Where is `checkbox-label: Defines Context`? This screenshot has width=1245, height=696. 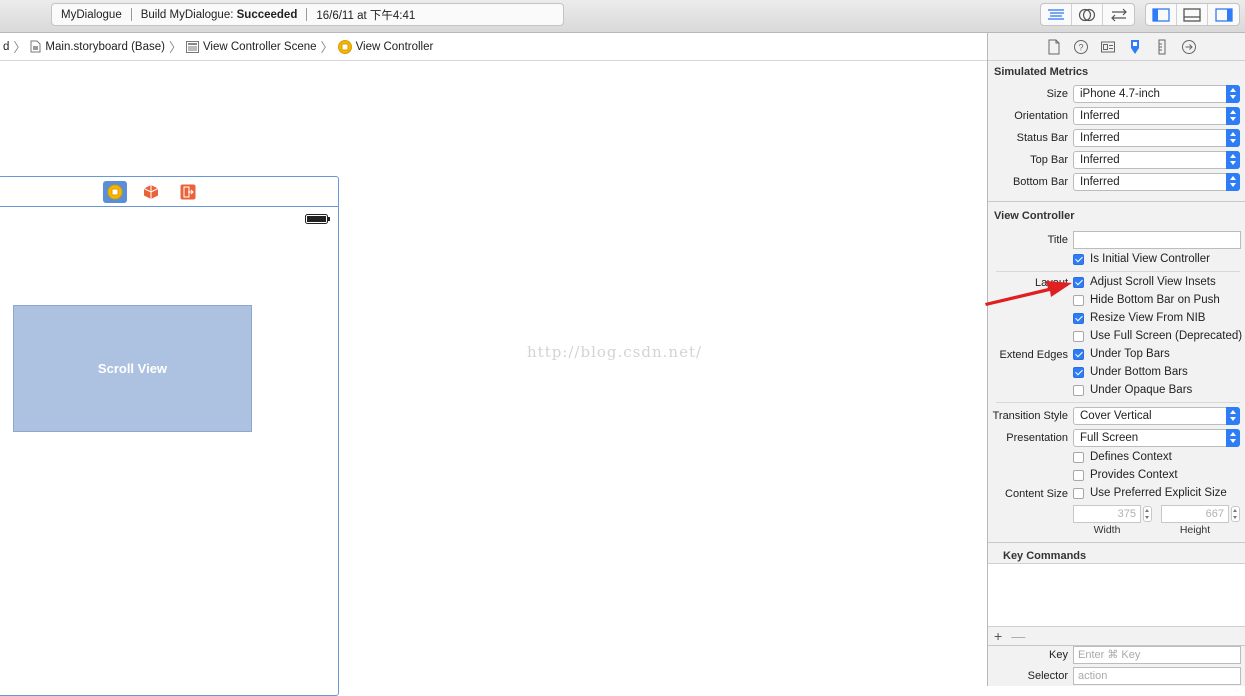 checkbox-label: Defines Context is located at coordinates (1131, 457).